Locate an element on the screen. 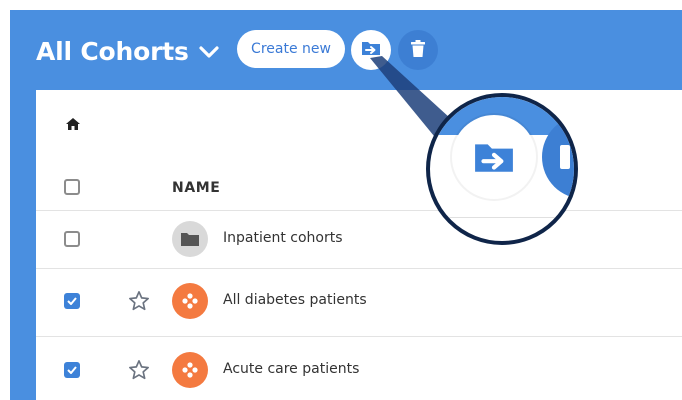 The width and height of the screenshot is (682, 400). page-title: All Cohorts is located at coordinates (112, 51).